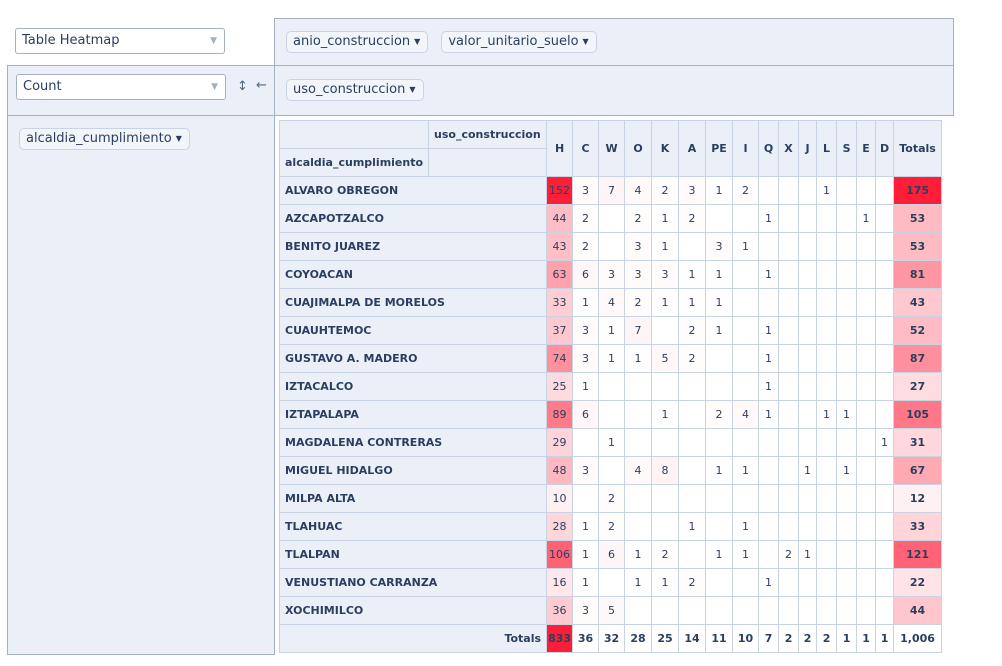 The width and height of the screenshot is (1002, 666). Describe the element at coordinates (560, 610) in the screenshot. I see `table-cell: 36` at that location.